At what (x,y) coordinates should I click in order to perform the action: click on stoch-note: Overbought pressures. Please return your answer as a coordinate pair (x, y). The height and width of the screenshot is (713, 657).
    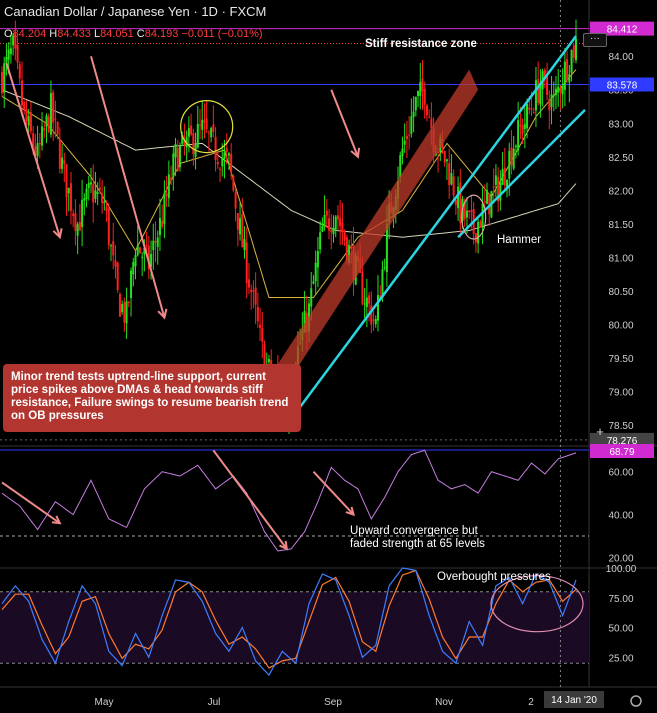
    Looking at the image, I should click on (494, 577).